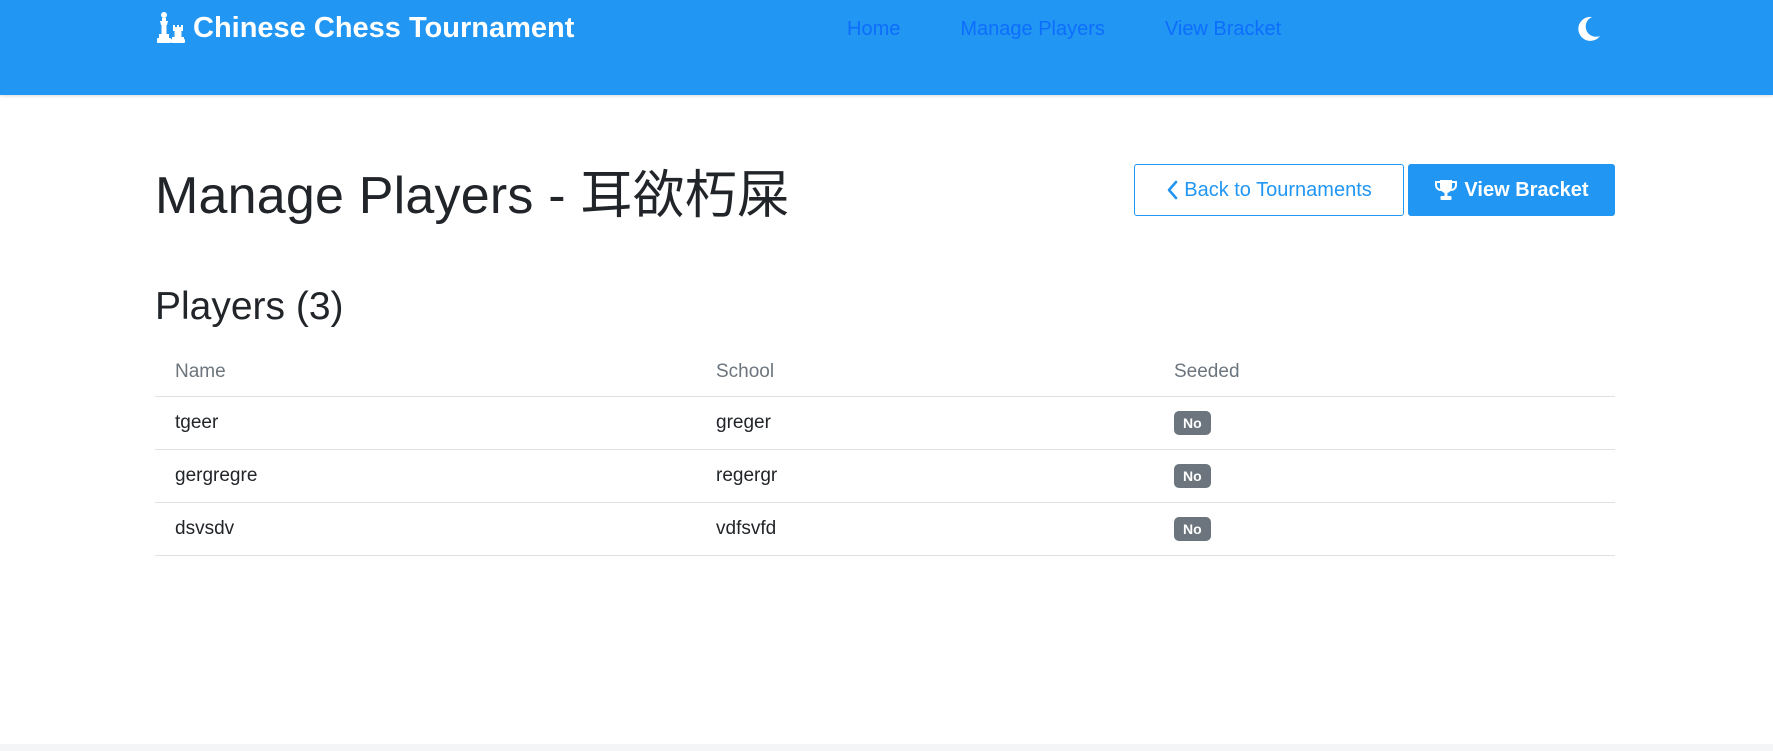 Image resolution: width=1773 pixels, height=751 pixels. What do you see at coordinates (873, 29) in the screenshot?
I see `nav-link-home: Home` at bounding box center [873, 29].